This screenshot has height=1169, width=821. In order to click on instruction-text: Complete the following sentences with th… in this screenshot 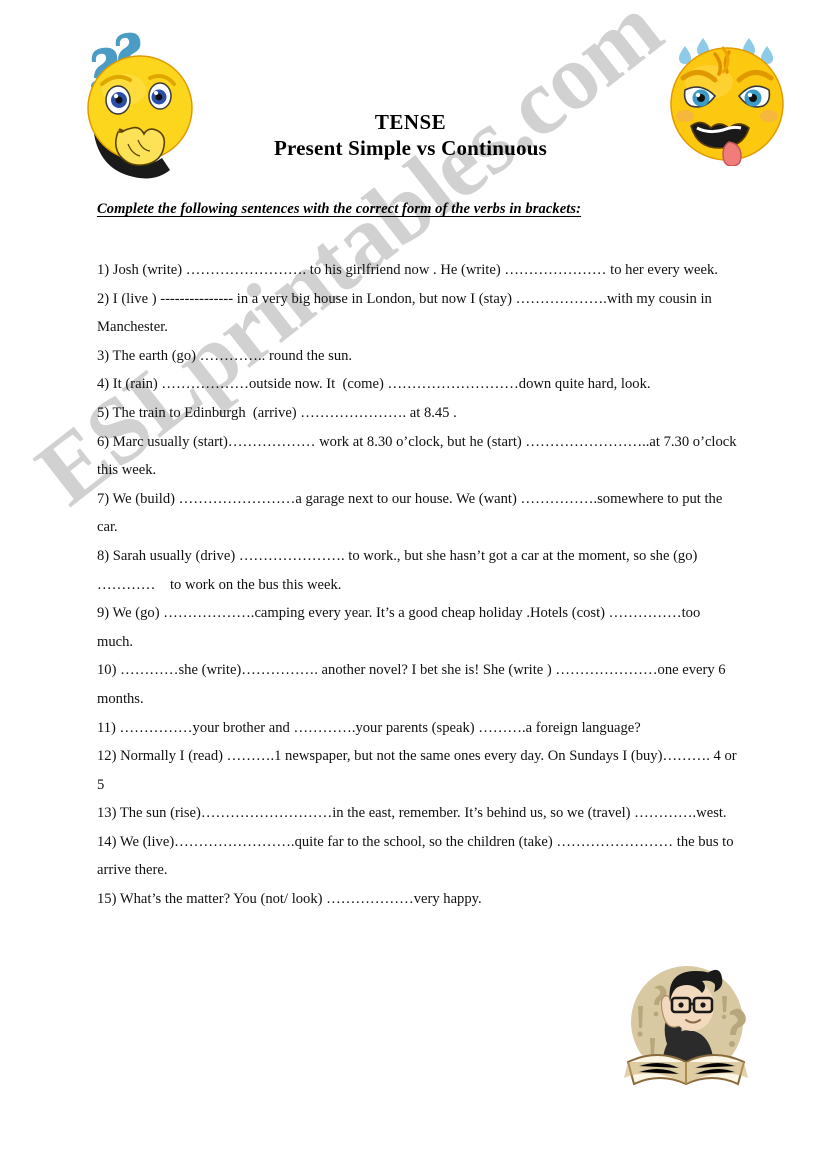, I will do `click(339, 209)`.